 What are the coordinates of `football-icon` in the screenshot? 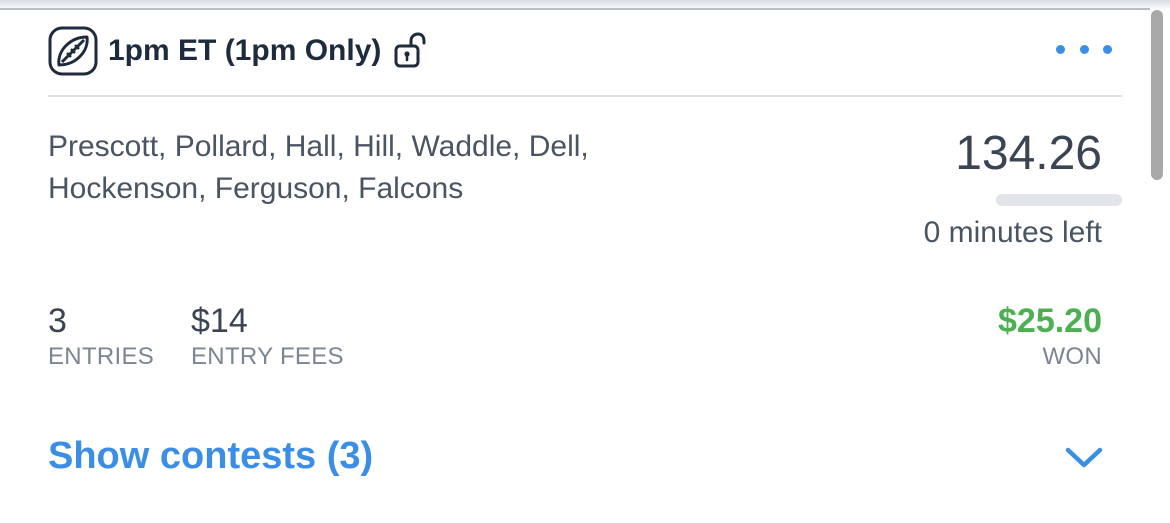 It's located at (73, 51).